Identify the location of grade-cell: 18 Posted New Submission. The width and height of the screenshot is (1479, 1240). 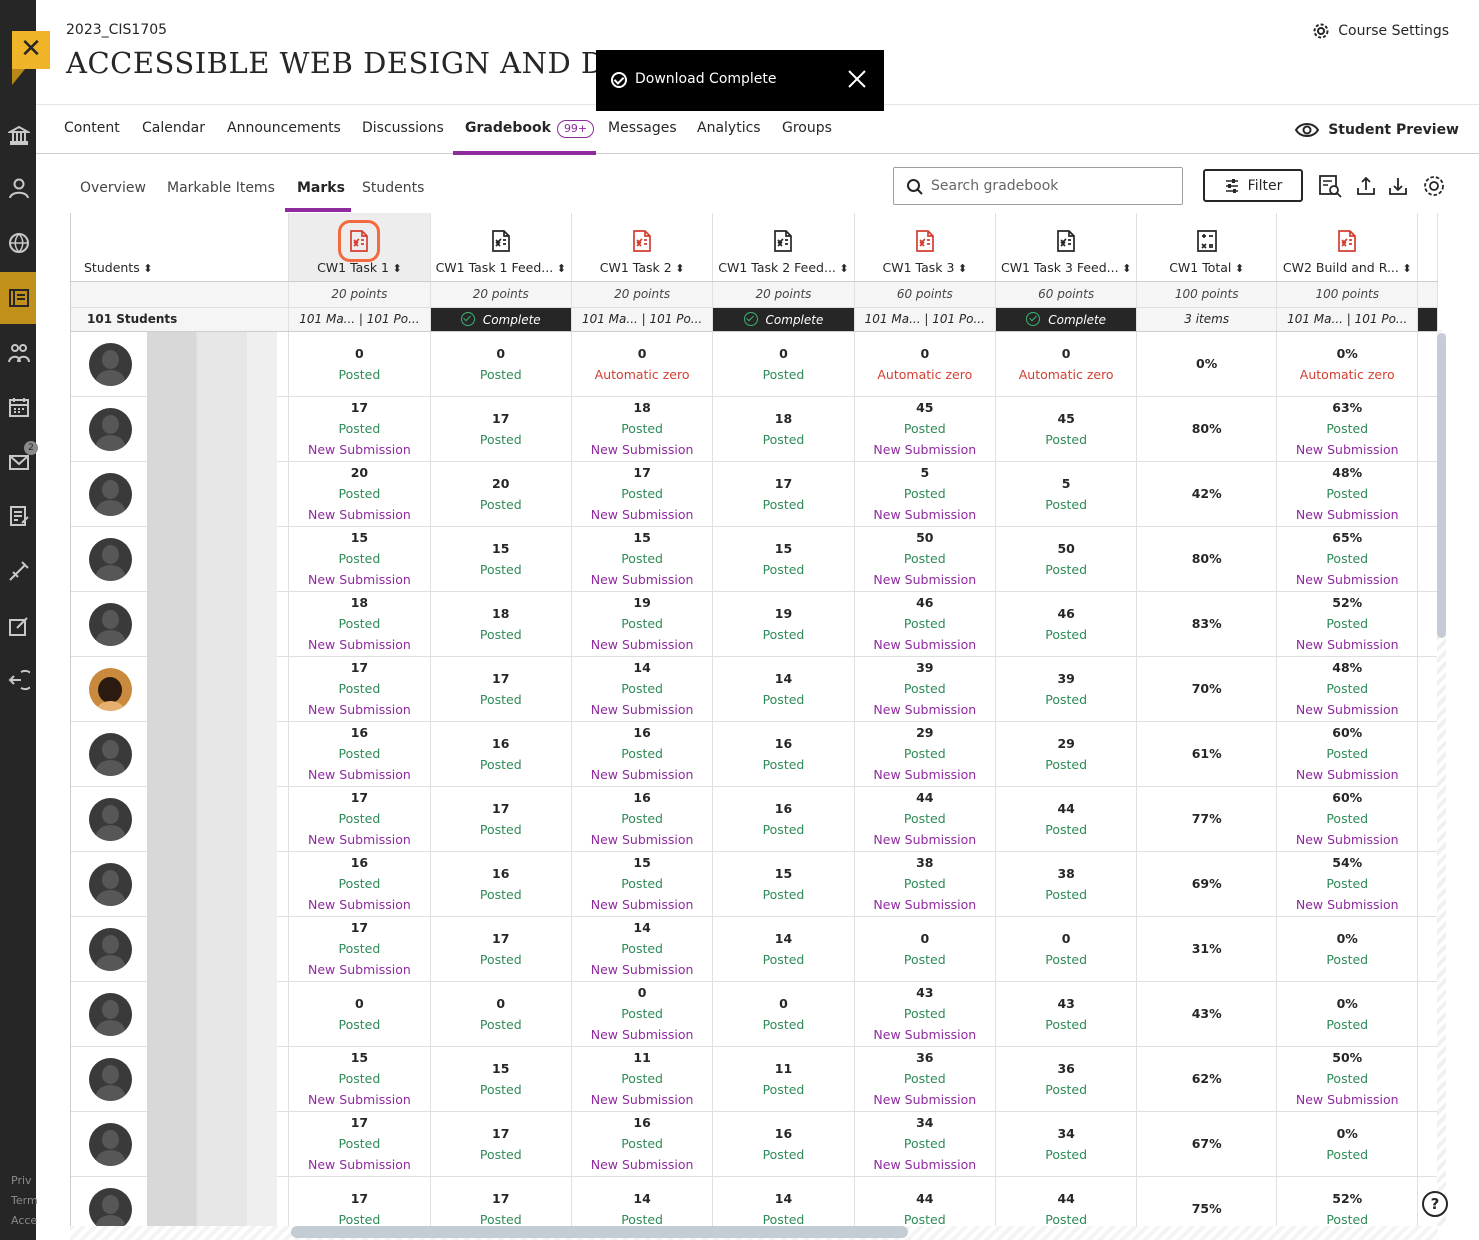
(359, 624).